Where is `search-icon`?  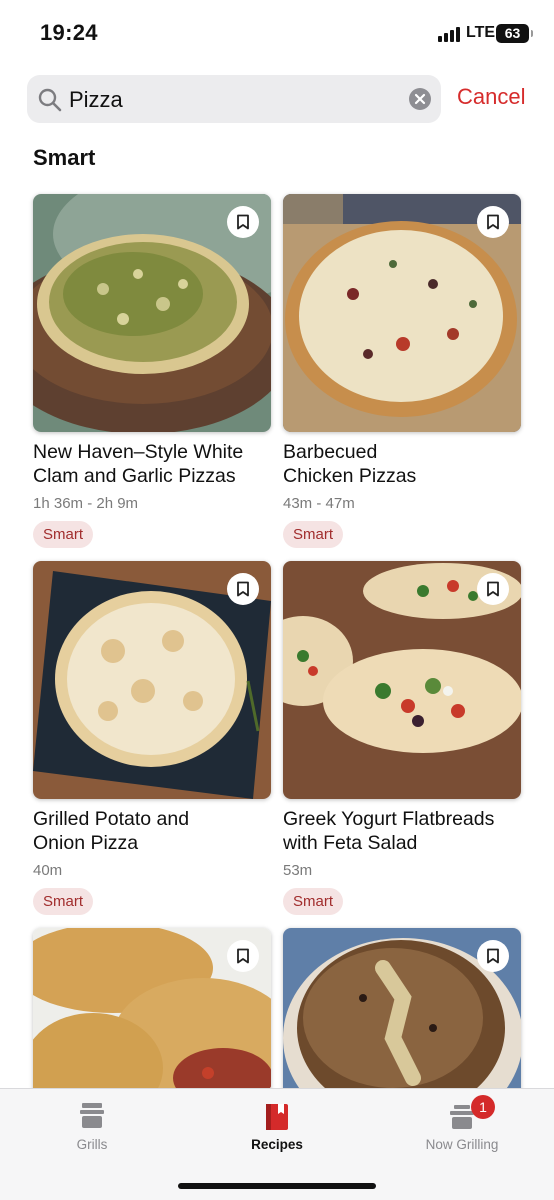
search-icon is located at coordinates (50, 100).